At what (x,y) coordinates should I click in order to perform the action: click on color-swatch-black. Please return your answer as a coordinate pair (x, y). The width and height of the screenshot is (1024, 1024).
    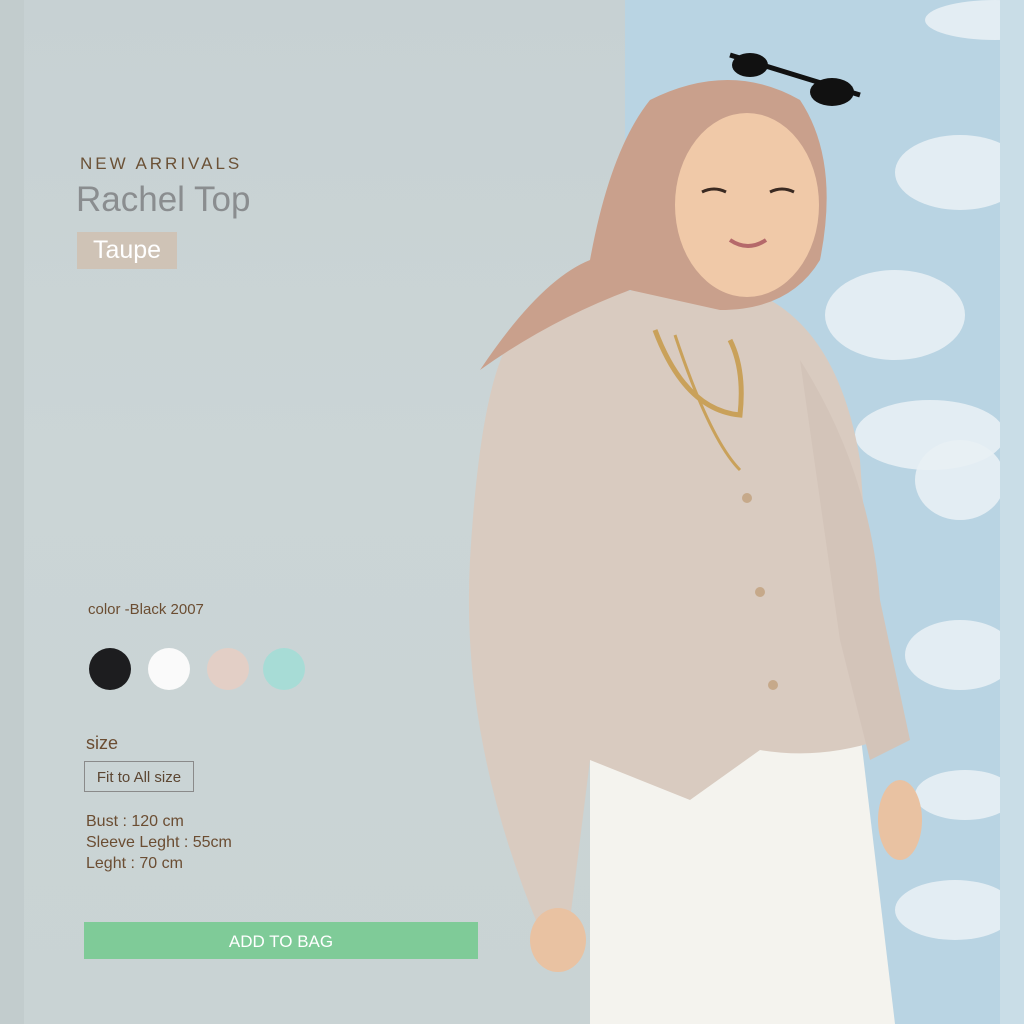
    Looking at the image, I should click on (110, 669).